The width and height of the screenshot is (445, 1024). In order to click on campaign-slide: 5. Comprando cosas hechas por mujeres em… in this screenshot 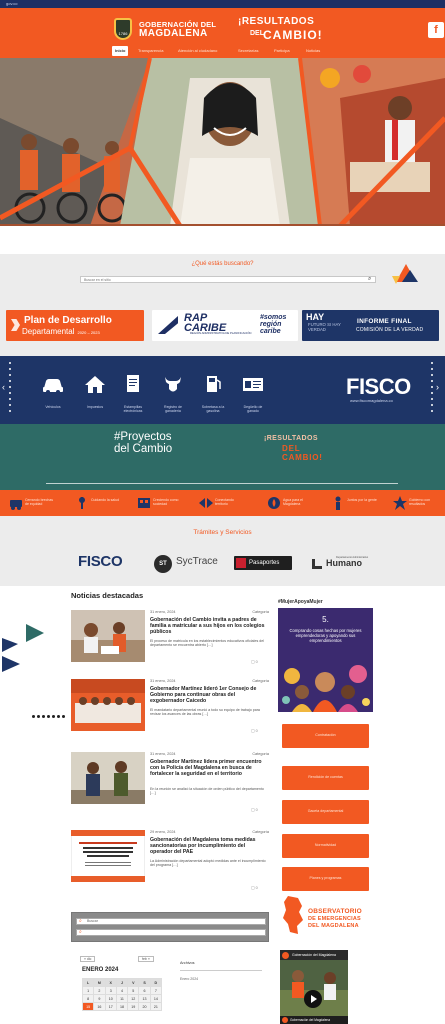, I will do `click(325, 660)`.